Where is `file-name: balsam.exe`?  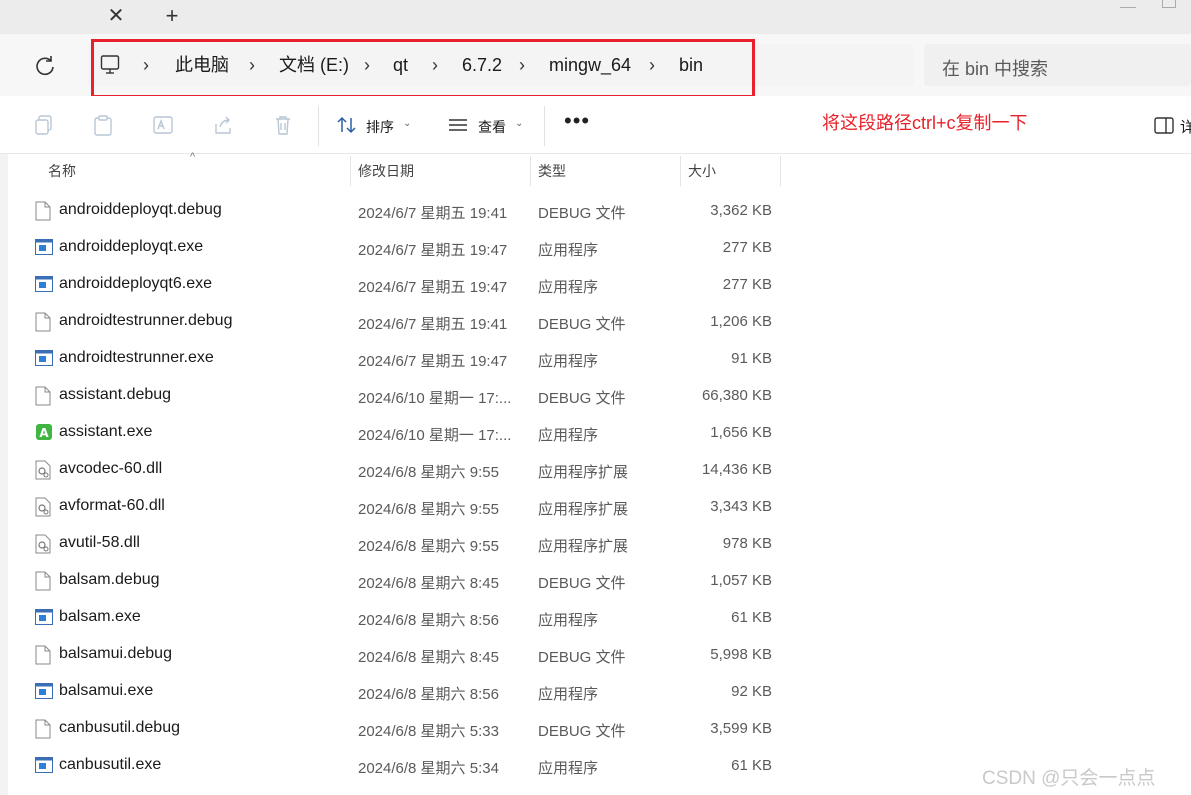
file-name: balsam.exe is located at coordinates (100, 616).